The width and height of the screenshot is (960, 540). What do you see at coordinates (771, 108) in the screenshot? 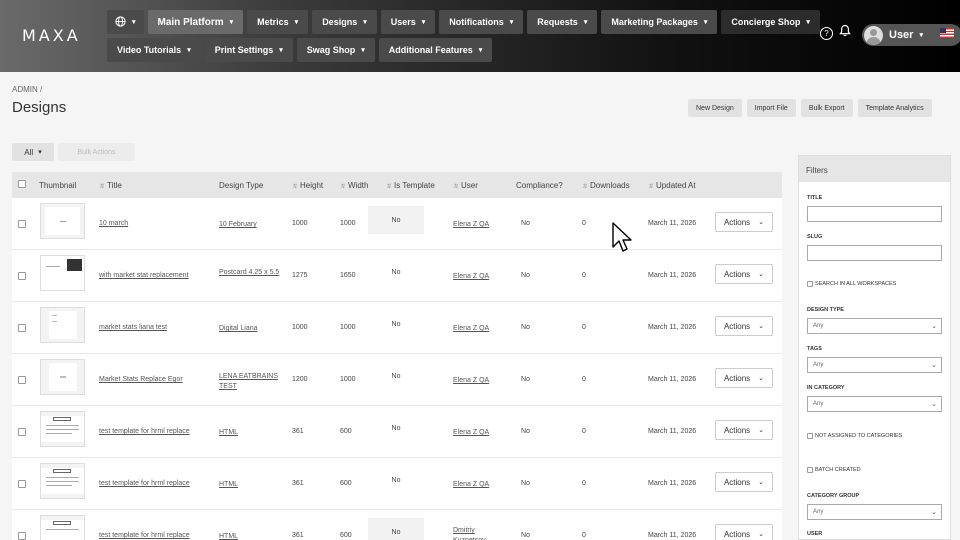
I see `import-file-button: Import File` at bounding box center [771, 108].